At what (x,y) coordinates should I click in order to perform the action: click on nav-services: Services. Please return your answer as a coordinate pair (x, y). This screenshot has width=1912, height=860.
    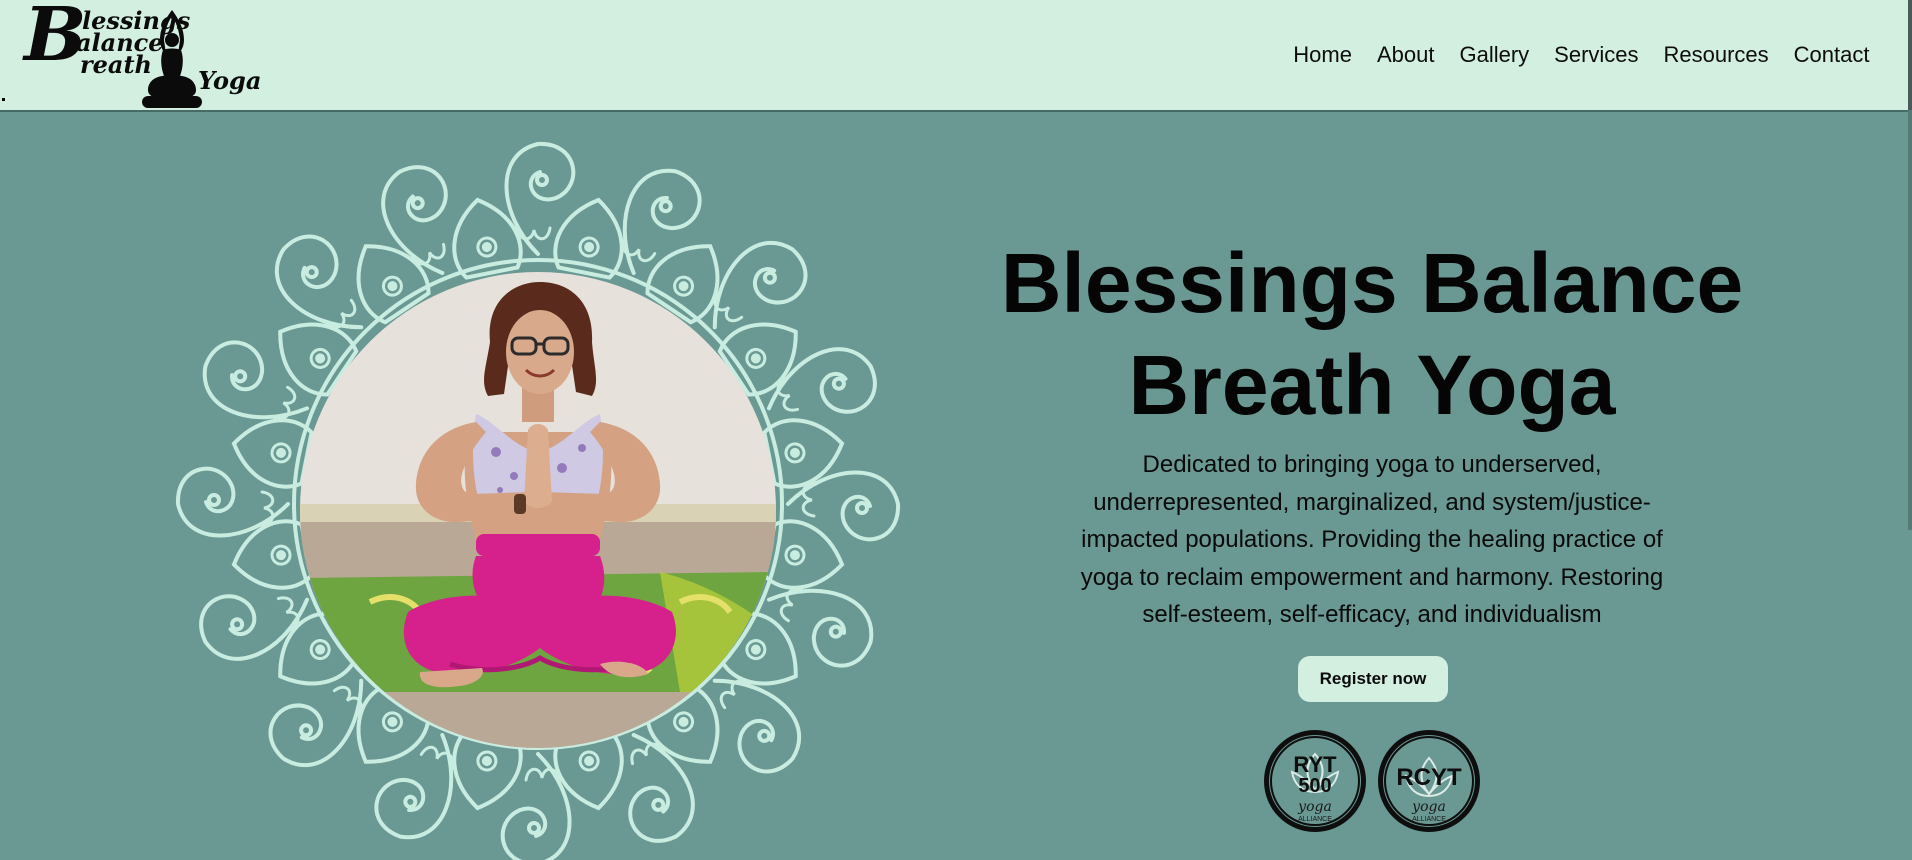
    Looking at the image, I should click on (1596, 55).